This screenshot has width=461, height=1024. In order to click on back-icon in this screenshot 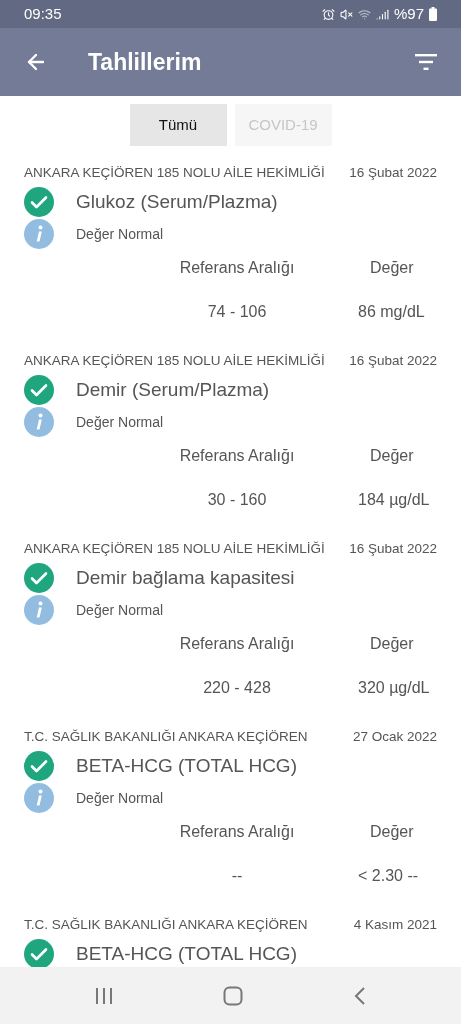, I will do `click(359, 995)`.